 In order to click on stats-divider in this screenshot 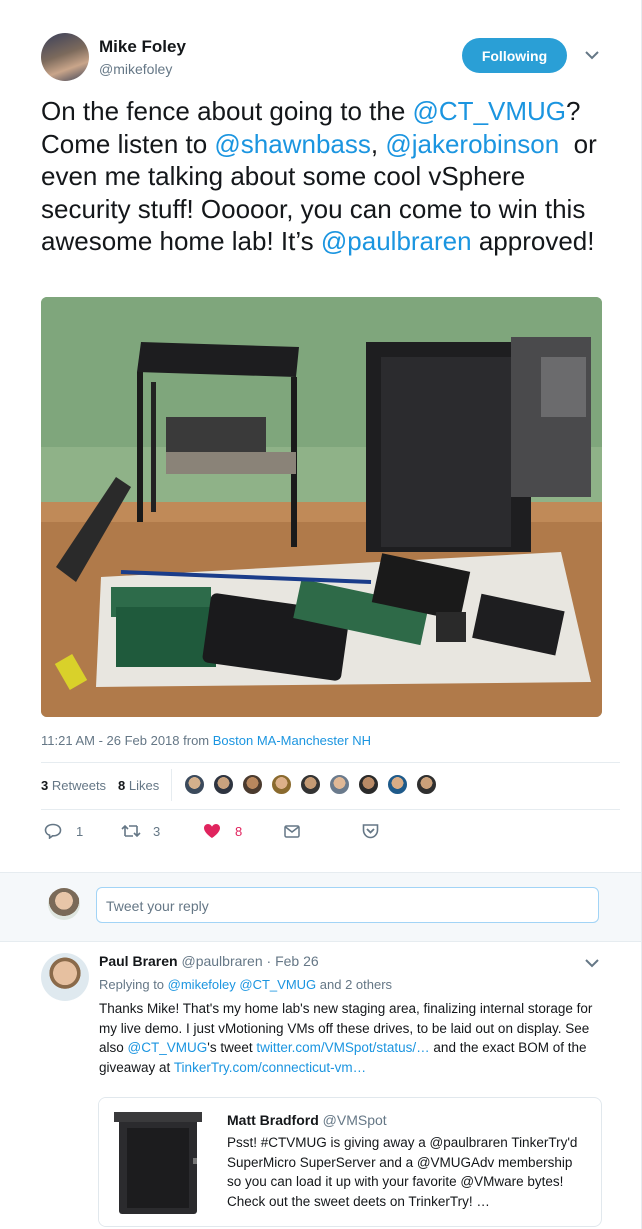, I will do `click(171, 785)`.